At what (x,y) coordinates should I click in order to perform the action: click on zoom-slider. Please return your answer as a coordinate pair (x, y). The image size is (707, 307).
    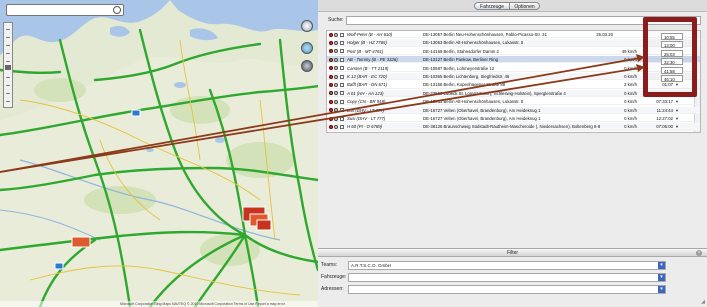
    Looking at the image, I should click on (8, 65).